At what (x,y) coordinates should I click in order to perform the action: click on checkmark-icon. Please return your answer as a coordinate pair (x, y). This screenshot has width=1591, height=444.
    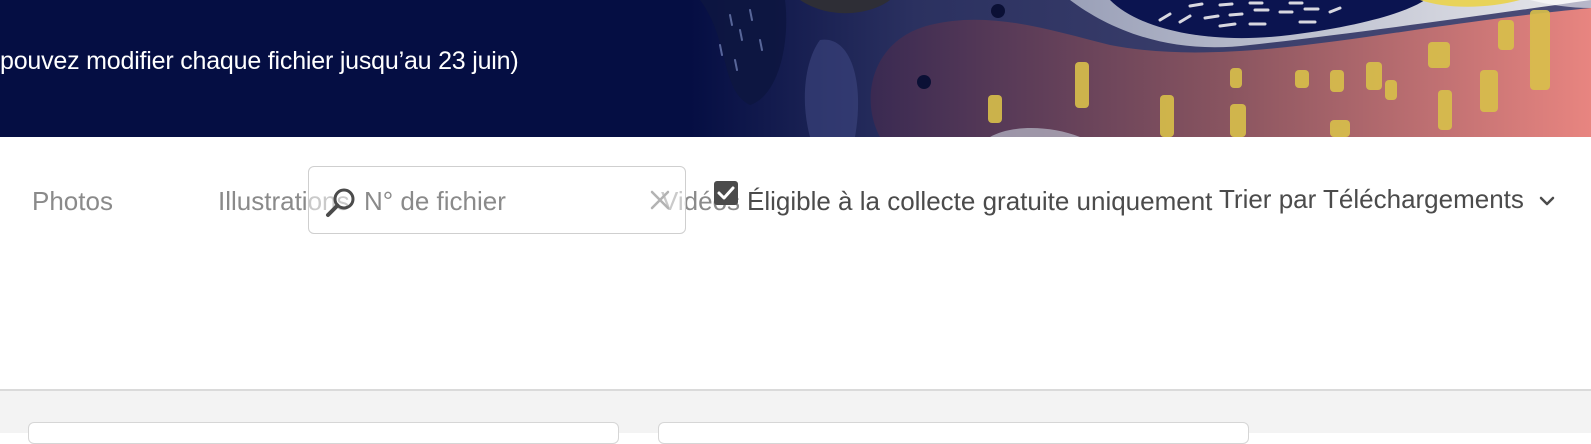
    Looking at the image, I should click on (726, 193).